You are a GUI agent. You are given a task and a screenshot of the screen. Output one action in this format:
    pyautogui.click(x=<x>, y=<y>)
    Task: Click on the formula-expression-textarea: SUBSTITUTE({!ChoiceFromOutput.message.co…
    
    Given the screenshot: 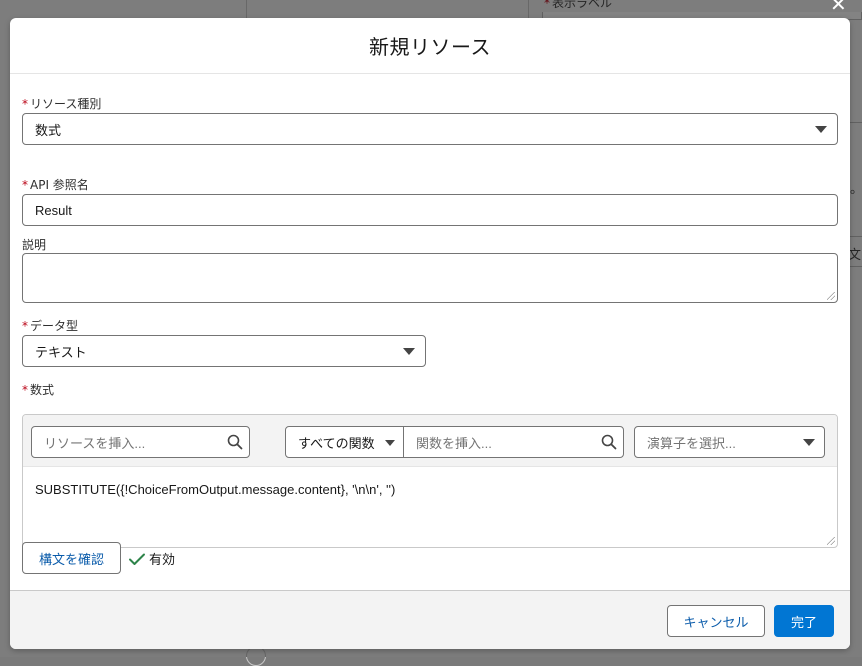 What is the action you would take?
    pyautogui.click(x=215, y=489)
    